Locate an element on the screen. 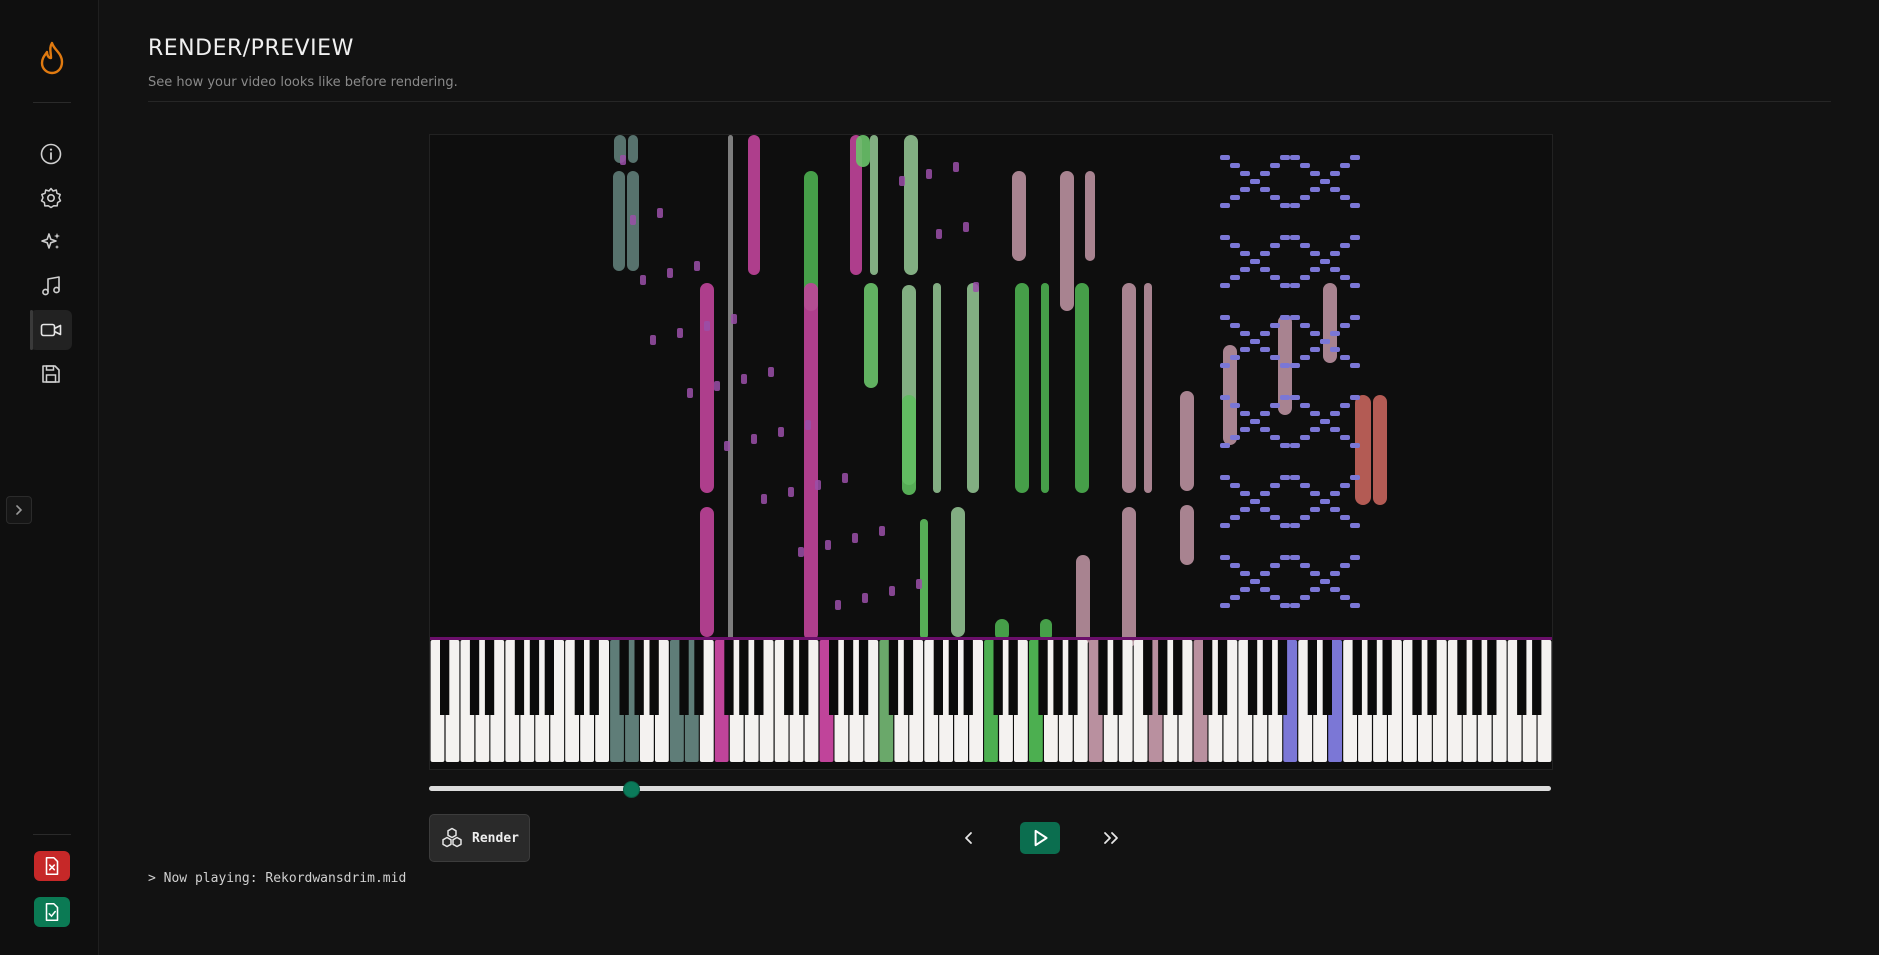 The width and height of the screenshot is (1879, 955). previous-button is located at coordinates (969, 838).